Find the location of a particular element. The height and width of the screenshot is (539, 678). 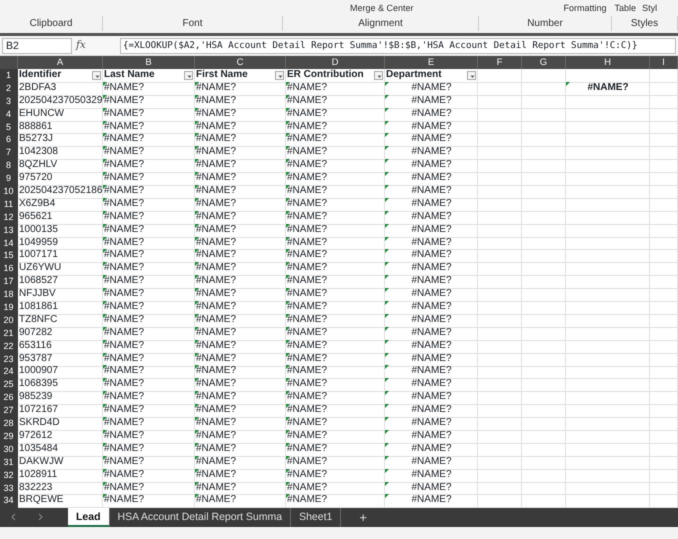

row-header: 6 is located at coordinates (9, 140).